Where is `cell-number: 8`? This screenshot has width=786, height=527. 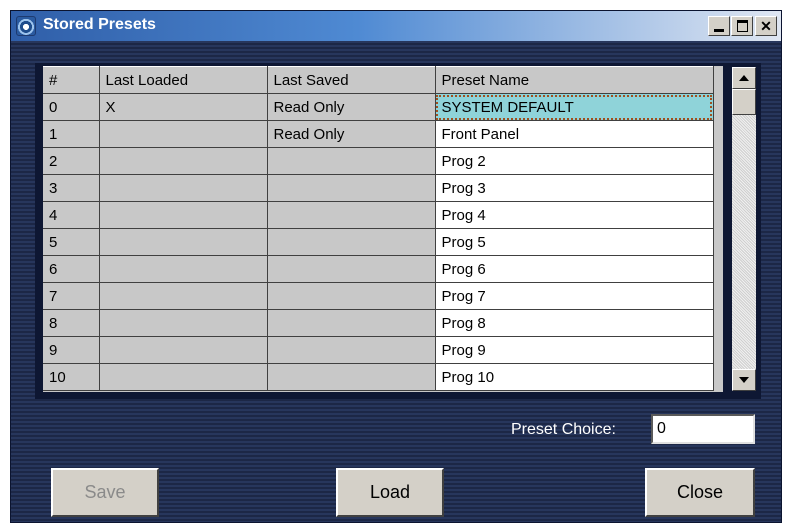
cell-number: 8 is located at coordinates (71, 323).